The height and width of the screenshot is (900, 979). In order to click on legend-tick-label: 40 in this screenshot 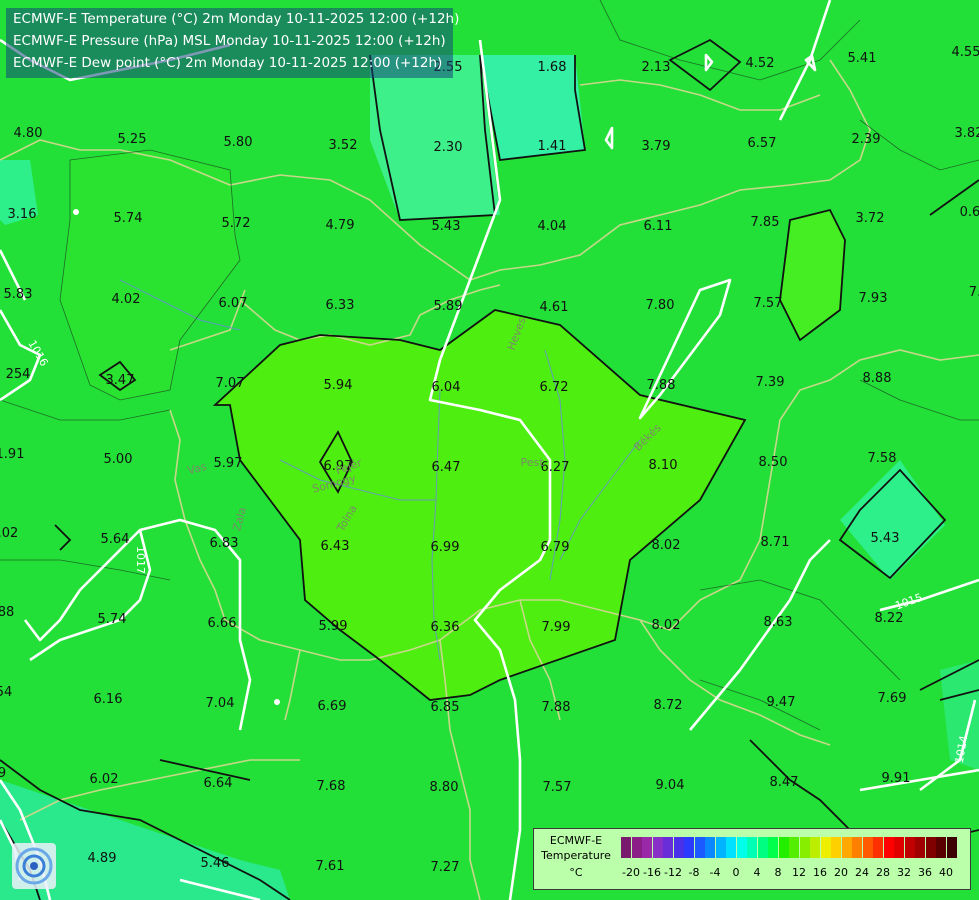, I will do `click(946, 872)`.